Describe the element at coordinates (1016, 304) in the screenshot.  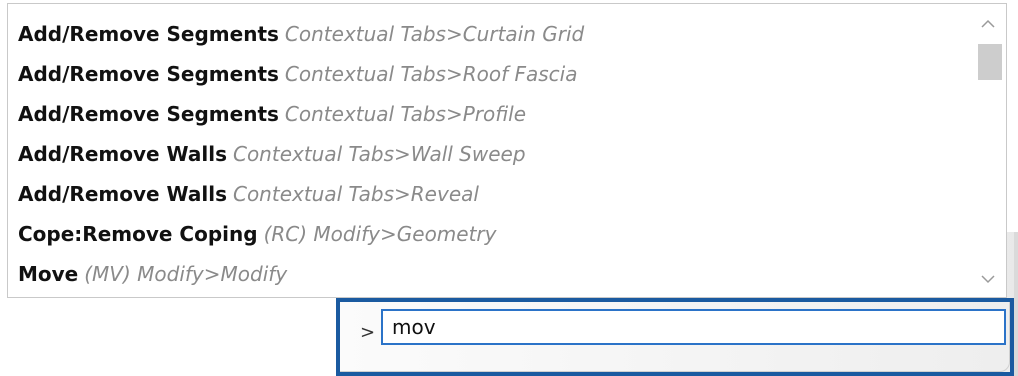
I see `host-window-edge` at that location.